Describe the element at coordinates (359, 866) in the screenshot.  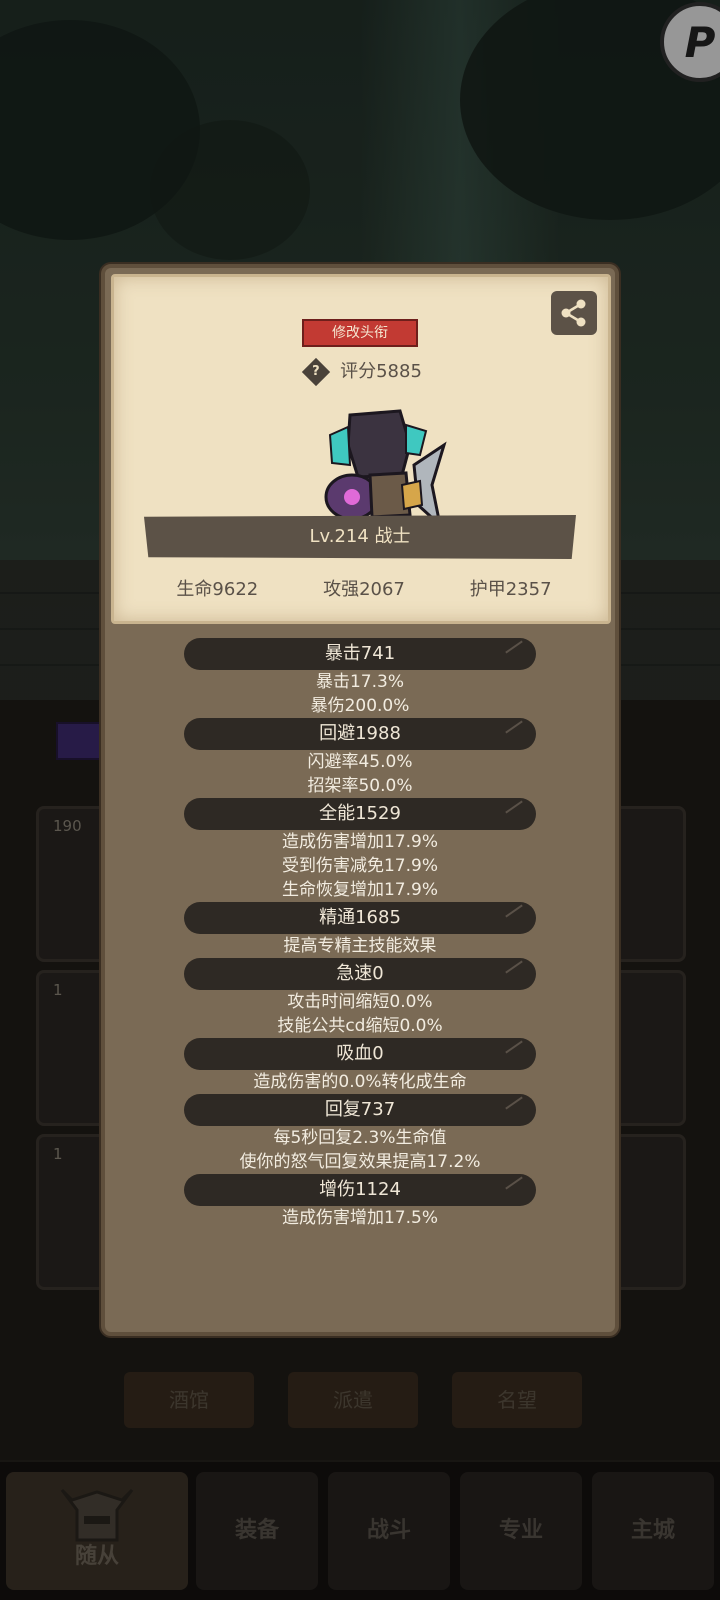
I see `attribute-detail: 受到伤害减免17.9%` at that location.